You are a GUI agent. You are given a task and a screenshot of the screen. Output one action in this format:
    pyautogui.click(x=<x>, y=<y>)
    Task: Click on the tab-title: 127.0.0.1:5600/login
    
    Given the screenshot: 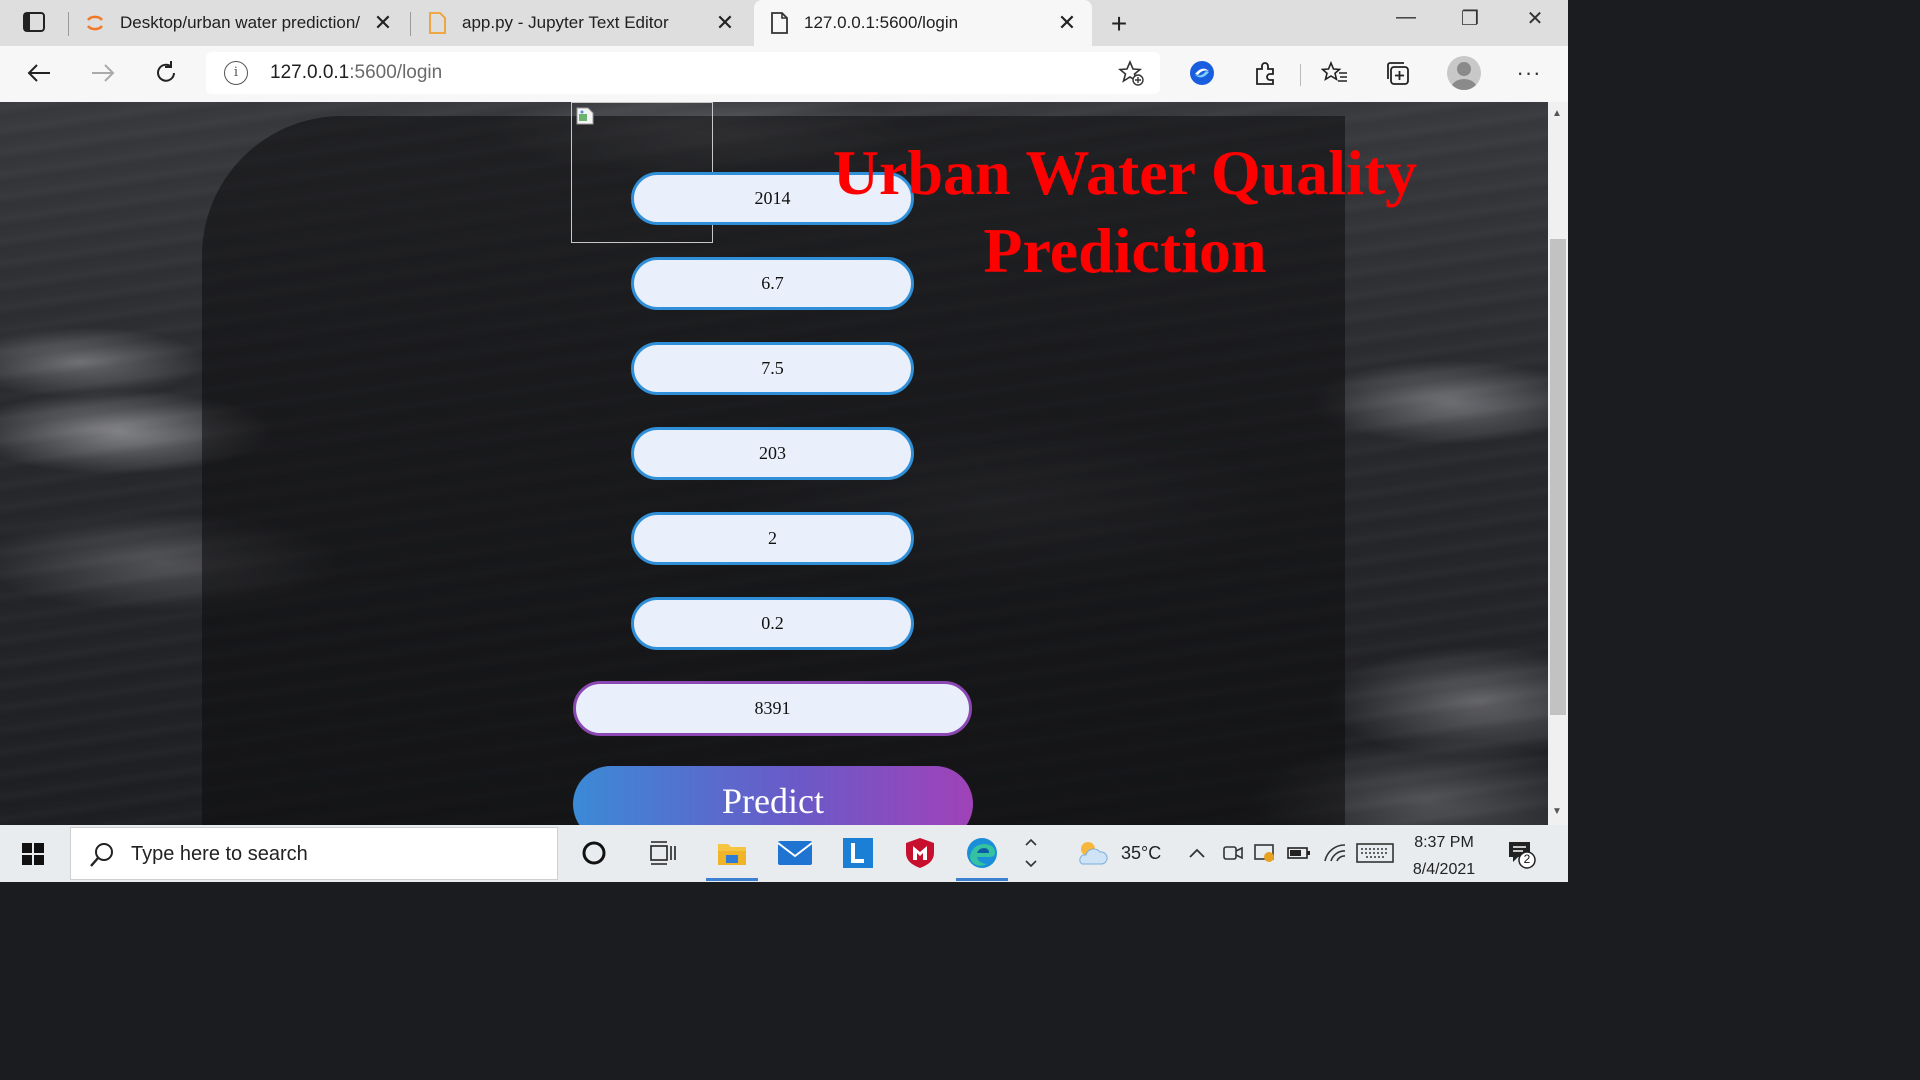 What is the action you would take?
    pyautogui.click(x=881, y=22)
    